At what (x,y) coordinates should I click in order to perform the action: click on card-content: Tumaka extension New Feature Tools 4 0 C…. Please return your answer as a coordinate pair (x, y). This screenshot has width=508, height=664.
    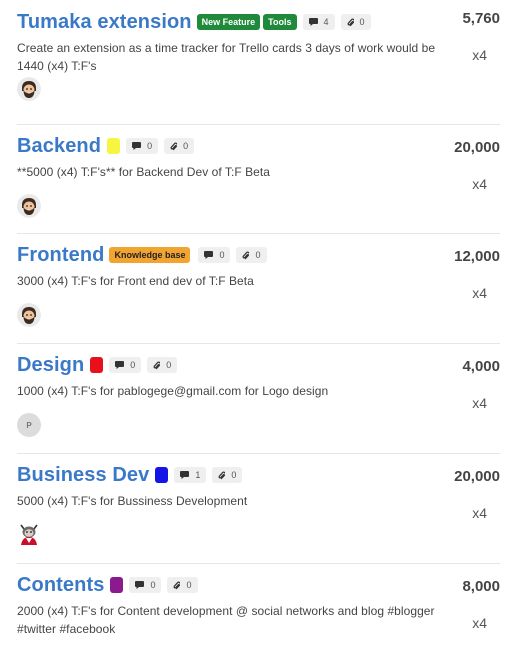
    Looking at the image, I should click on (228, 42).